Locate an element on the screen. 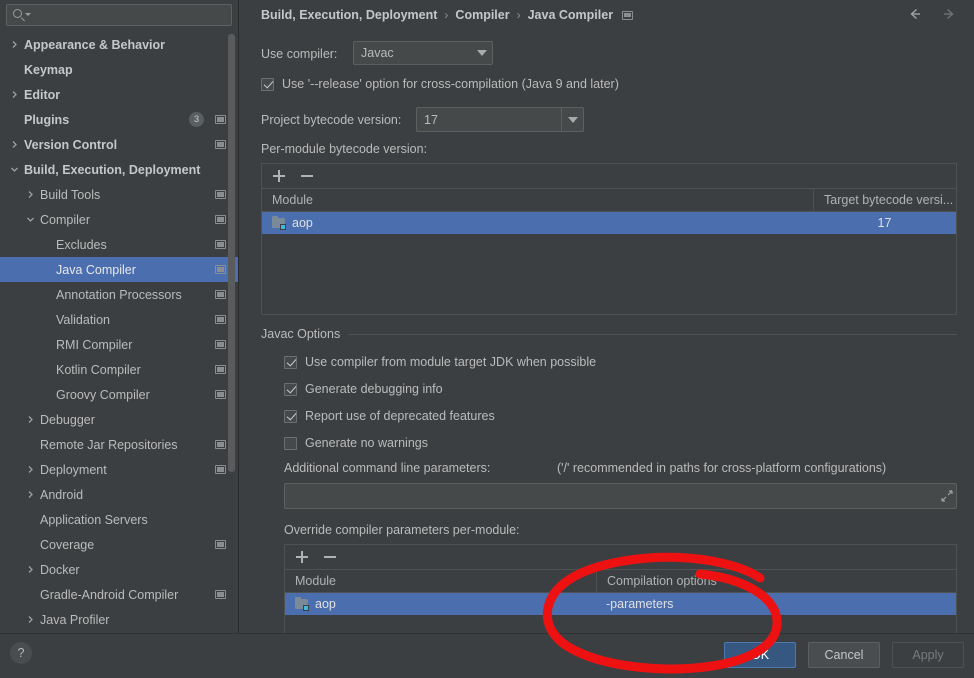 Image resolution: width=974 pixels, height=678 pixels. sidebar-item-compiler: Compiler is located at coordinates (119, 219).